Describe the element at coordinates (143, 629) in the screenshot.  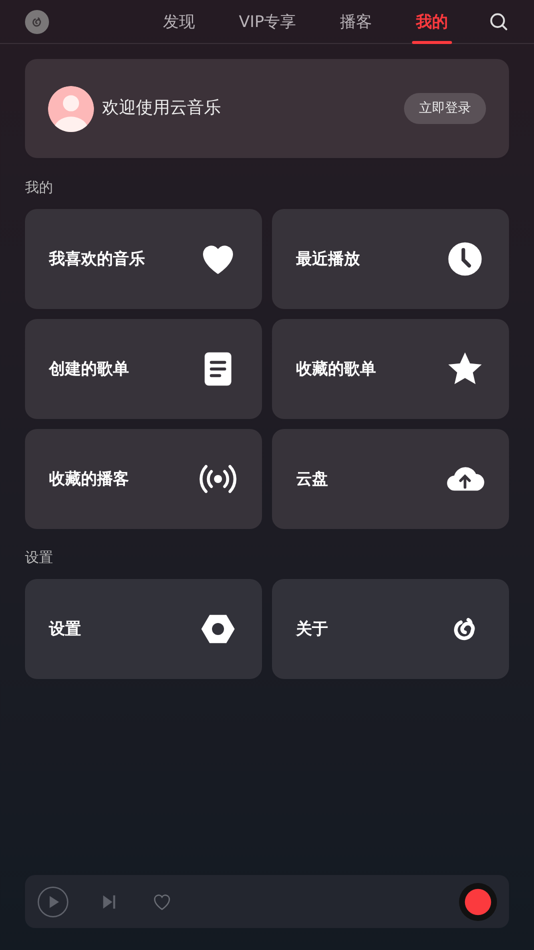
I see `menu-tile: 设置` at that location.